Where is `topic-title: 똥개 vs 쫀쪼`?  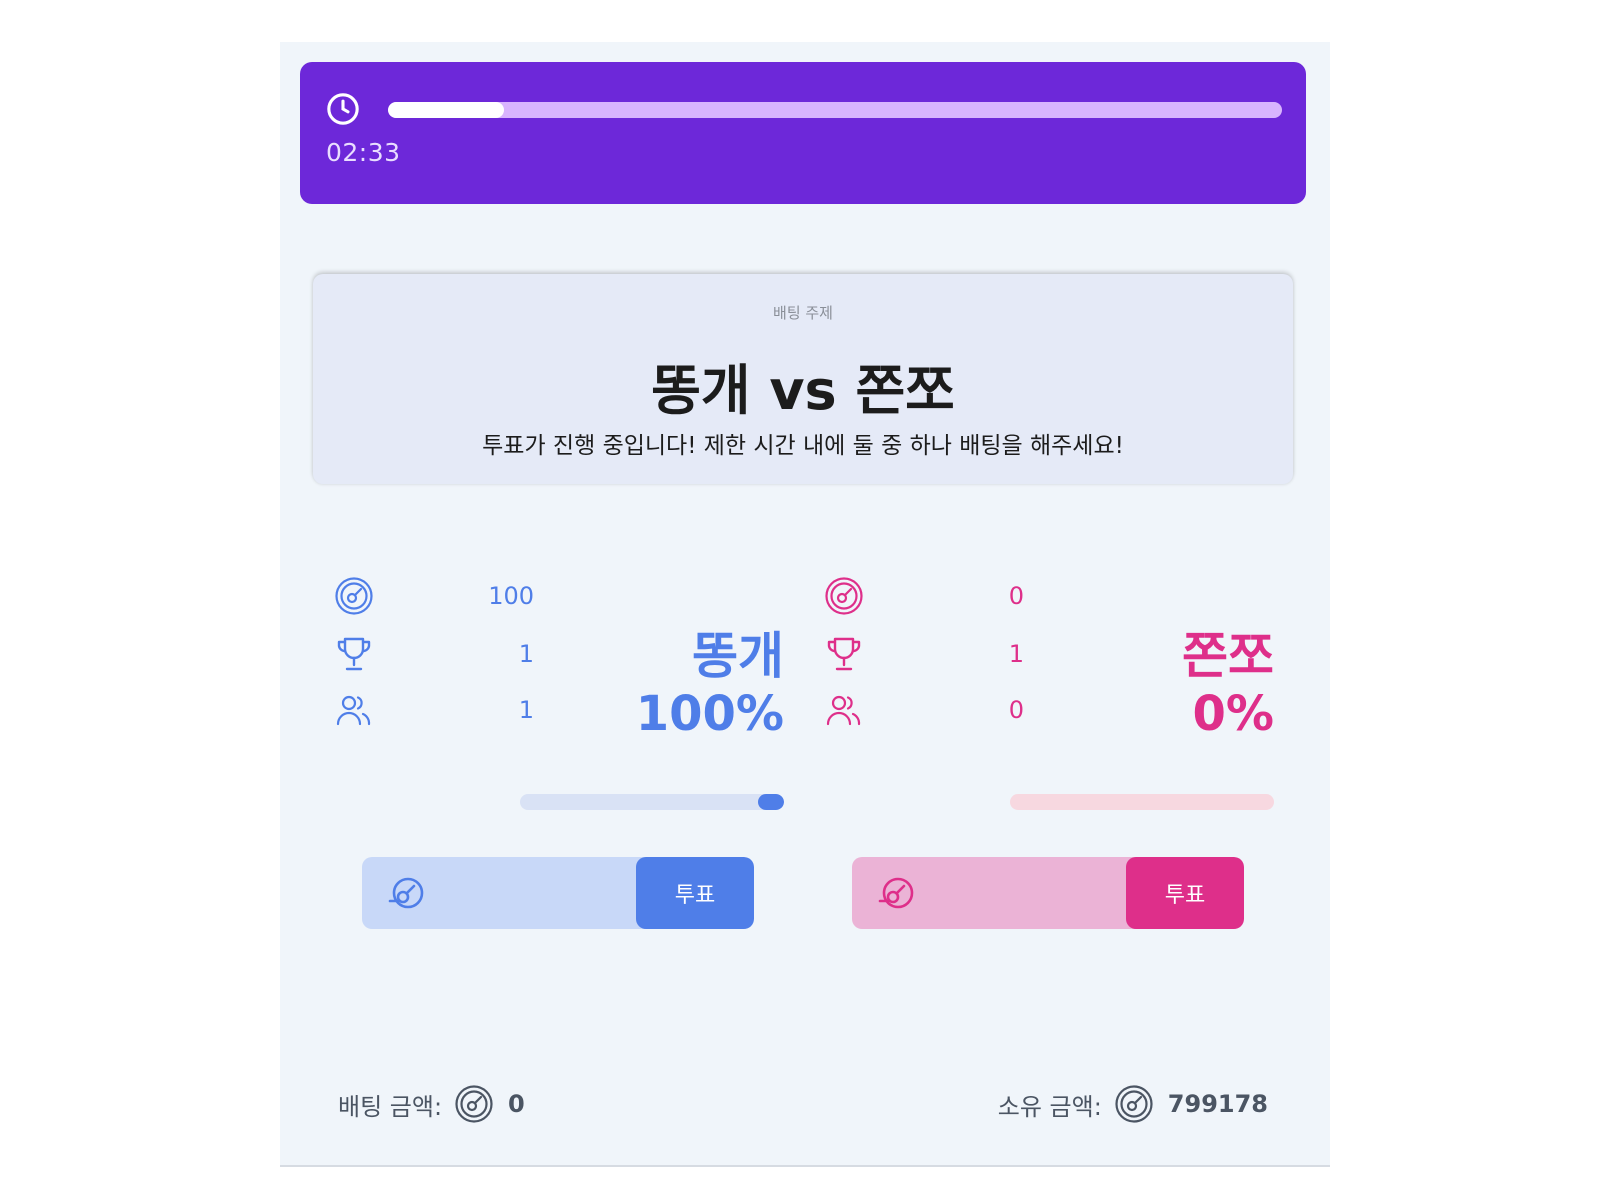
topic-title: 똥개 vs 쫀쪼 is located at coordinates (803, 390).